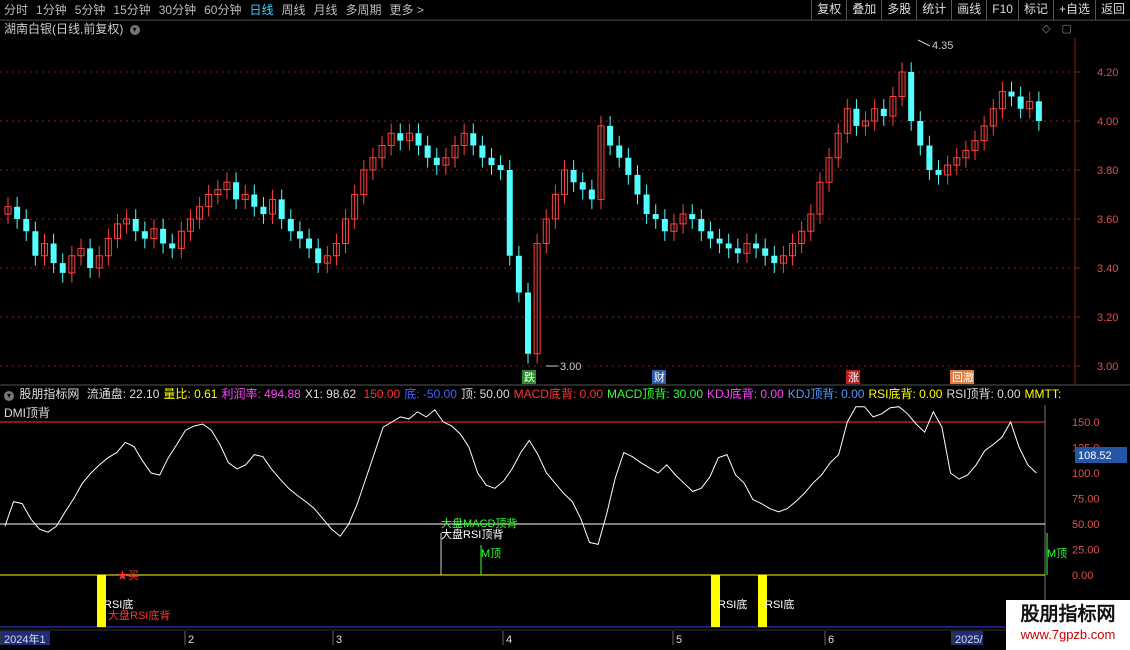 The width and height of the screenshot is (1130, 650). I want to click on indicator-tick-label: 150.0, so click(1086, 423).